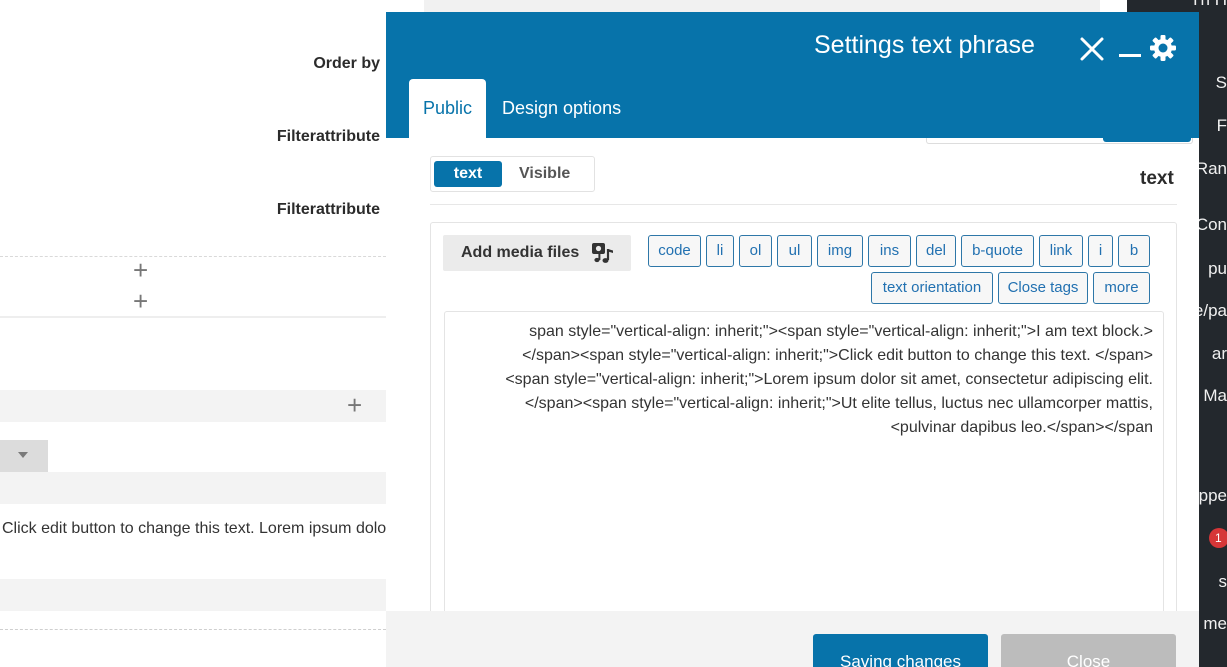 The height and width of the screenshot is (667, 1227). I want to click on hidden-button-edge, so click(1147, 140).